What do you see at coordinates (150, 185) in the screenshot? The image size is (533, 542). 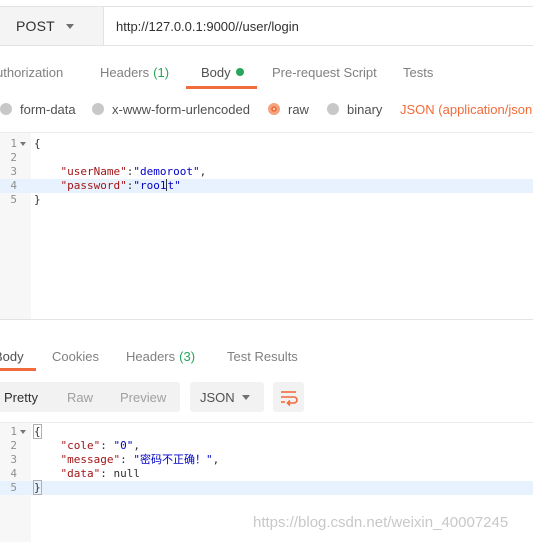 I see `json-string: "roo1` at bounding box center [150, 185].